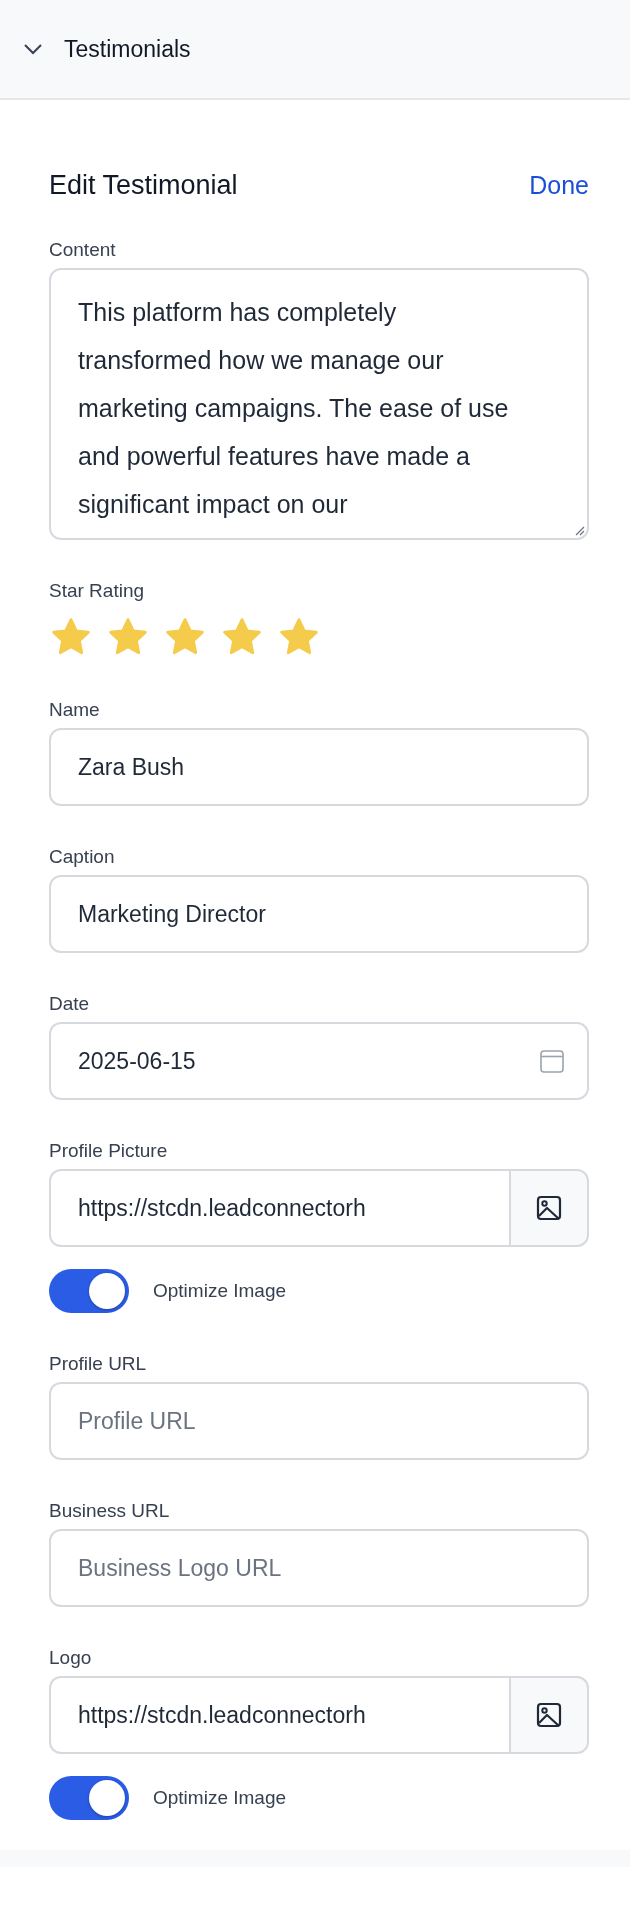 The width and height of the screenshot is (630, 1922). I want to click on text-field: Business Logo URL, so click(319, 1568).